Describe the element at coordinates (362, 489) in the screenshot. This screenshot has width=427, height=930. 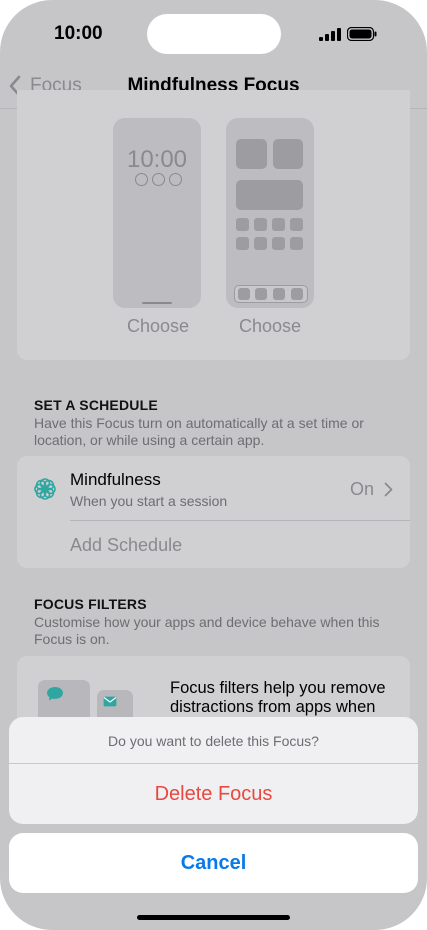
I see `mindfulness-schedule-status: On` at that location.